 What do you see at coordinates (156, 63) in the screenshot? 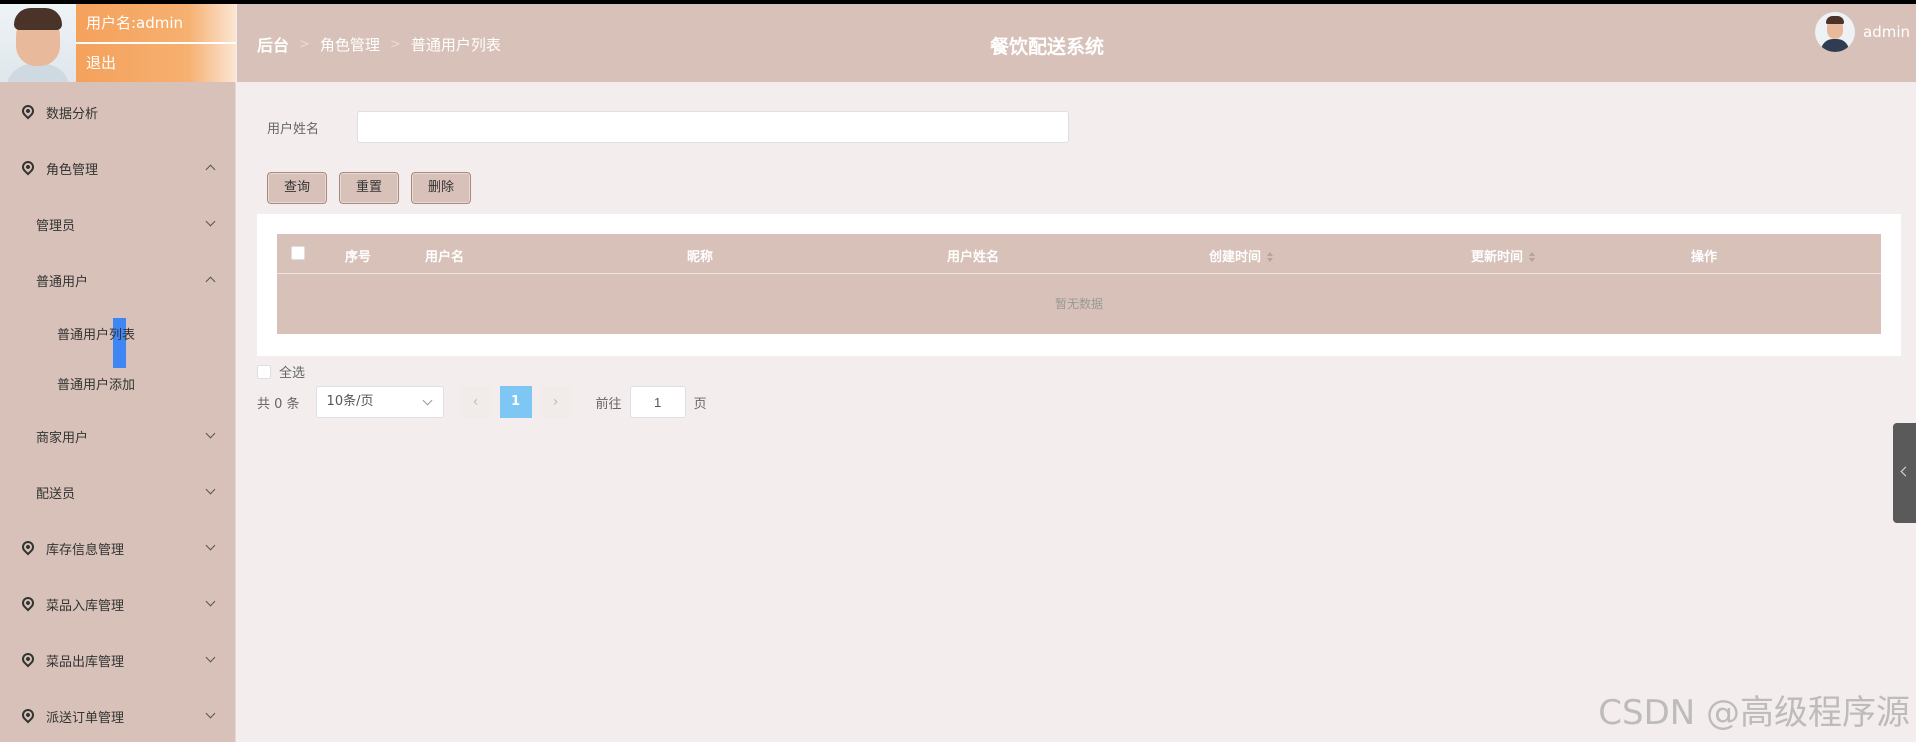
I see `logout-button: 退出` at bounding box center [156, 63].